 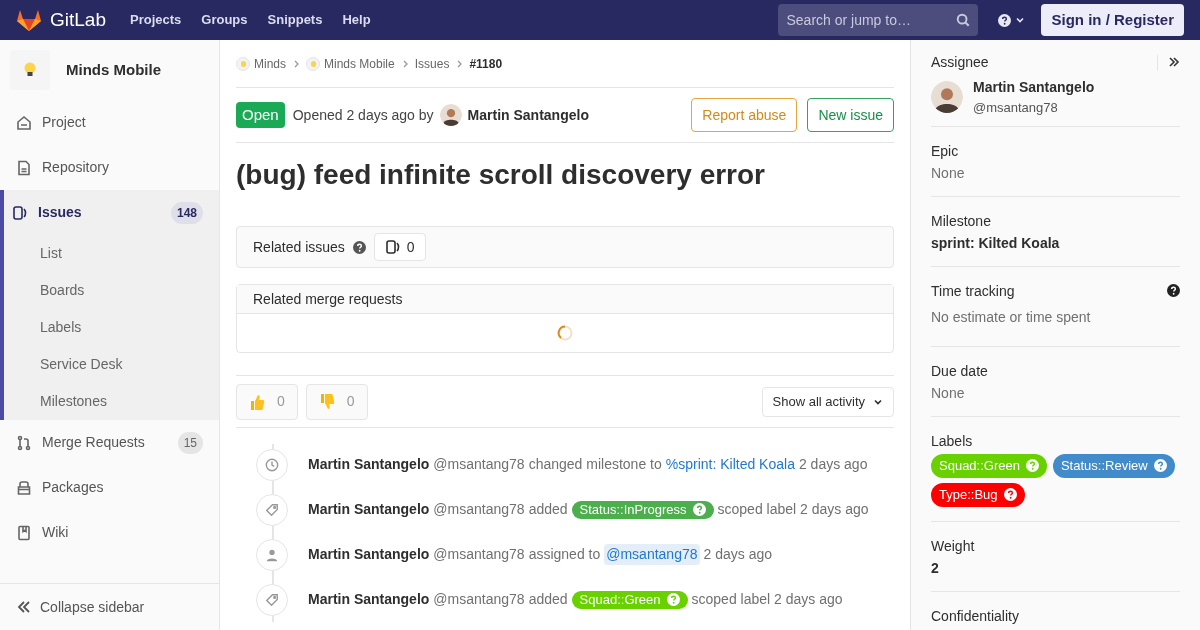 I want to click on thumbs-down-icon, so click(x=326, y=401).